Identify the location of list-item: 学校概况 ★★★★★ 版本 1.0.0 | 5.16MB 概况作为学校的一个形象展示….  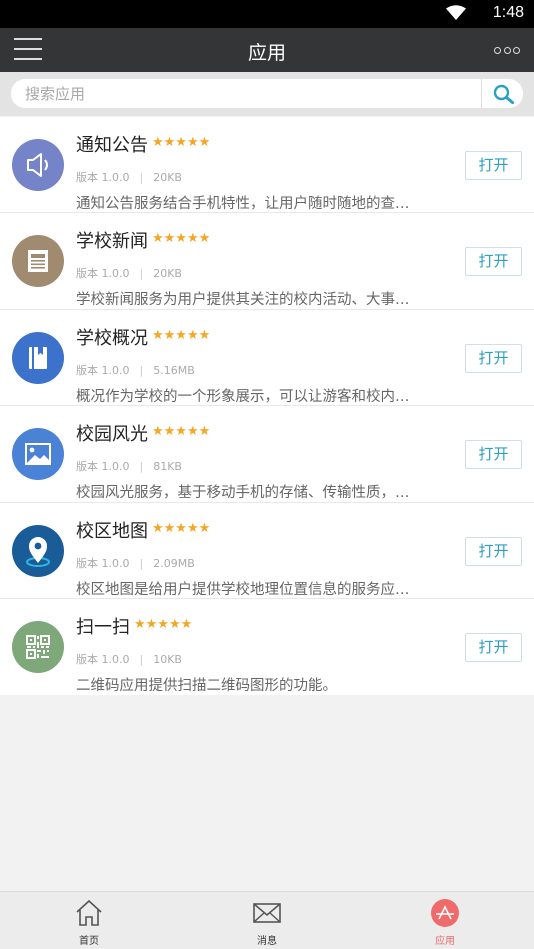
(267, 358).